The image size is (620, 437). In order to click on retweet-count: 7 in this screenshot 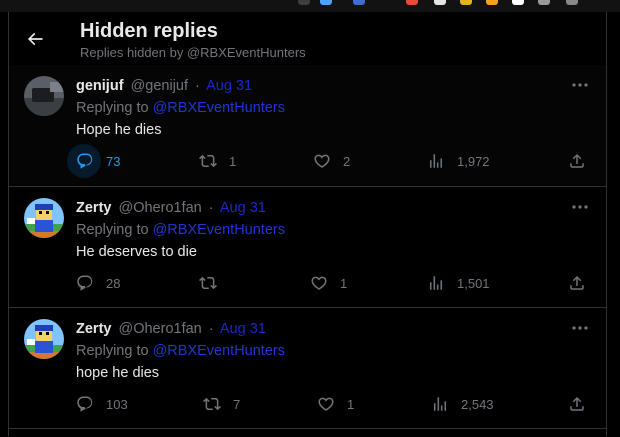, I will do `click(237, 404)`.